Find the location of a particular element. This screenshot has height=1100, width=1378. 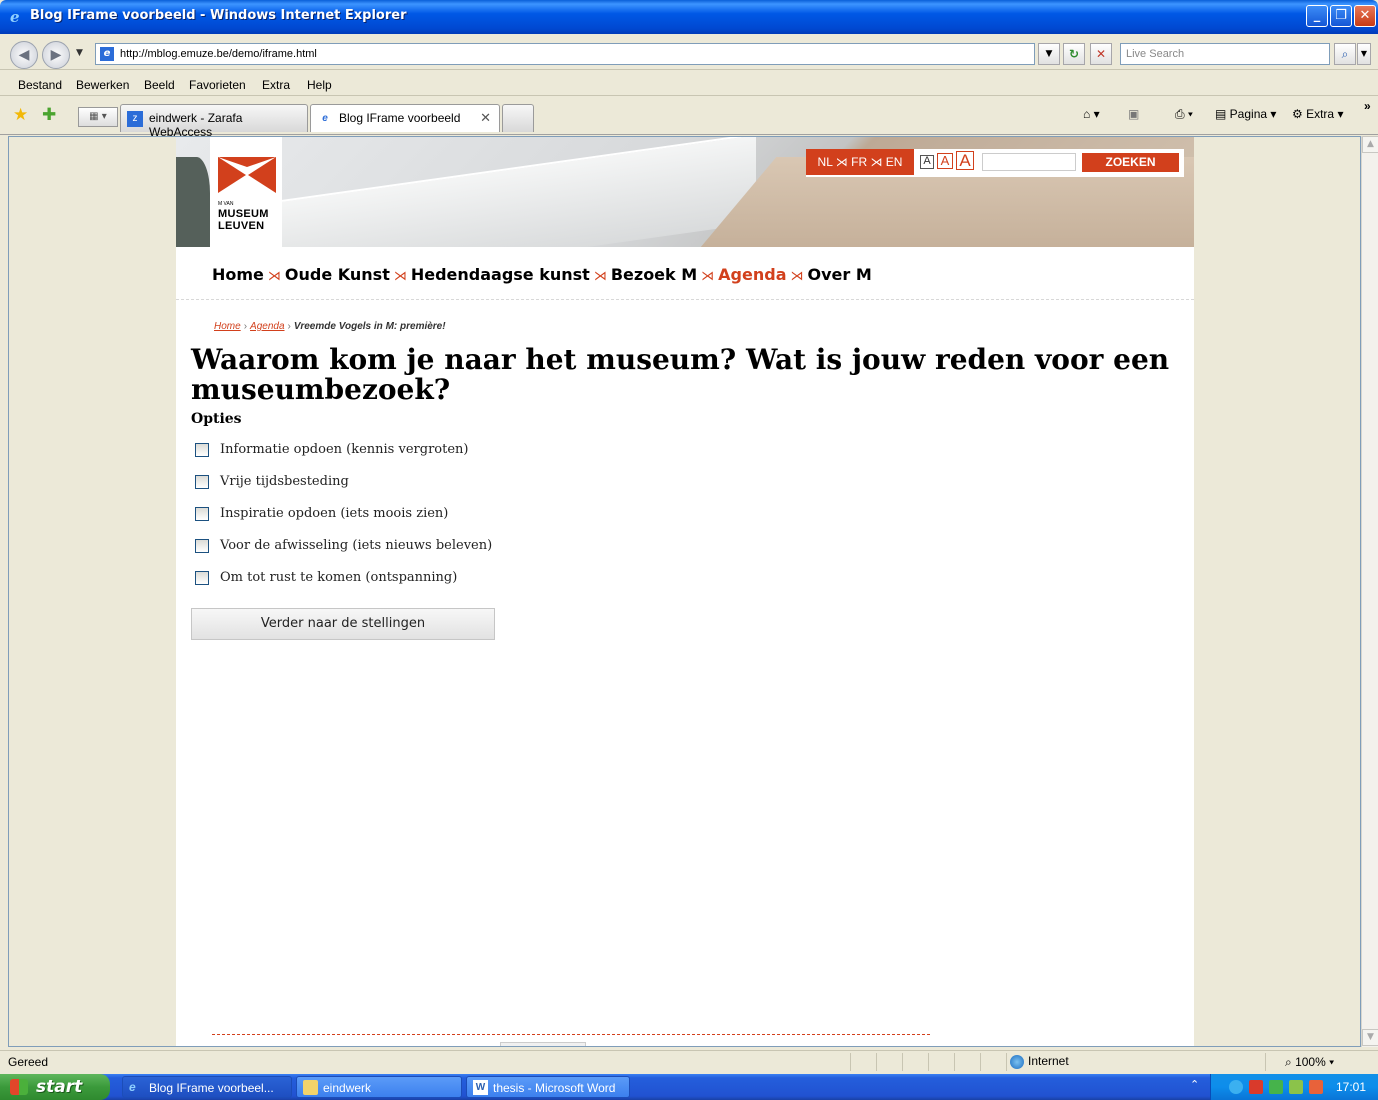

address-url: http://mblog.emuze.be/demo/iframe.html is located at coordinates (218, 54).